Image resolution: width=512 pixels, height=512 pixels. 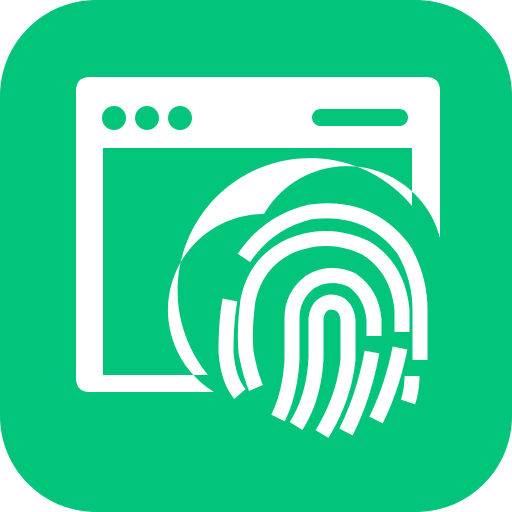 I want to click on address-bar-icon, so click(x=360, y=117).